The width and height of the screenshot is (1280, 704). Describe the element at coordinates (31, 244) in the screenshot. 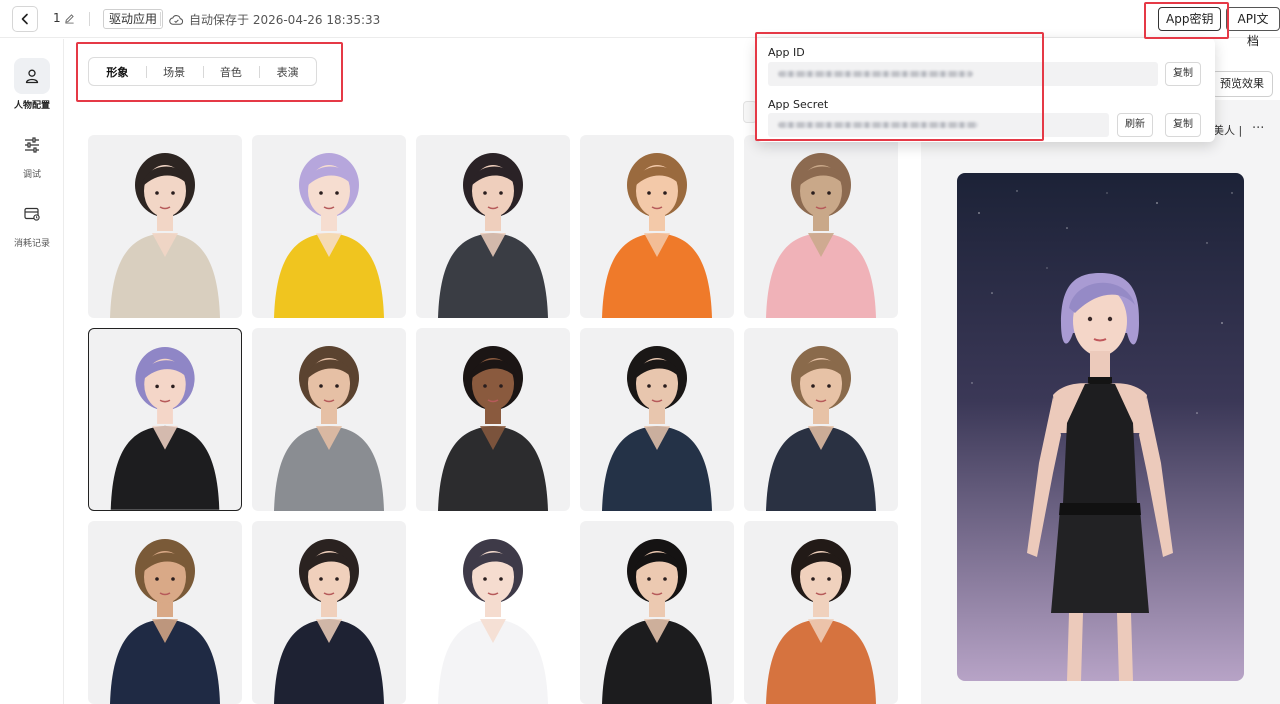

I see `sidebar-item-label: 消耗记录` at that location.